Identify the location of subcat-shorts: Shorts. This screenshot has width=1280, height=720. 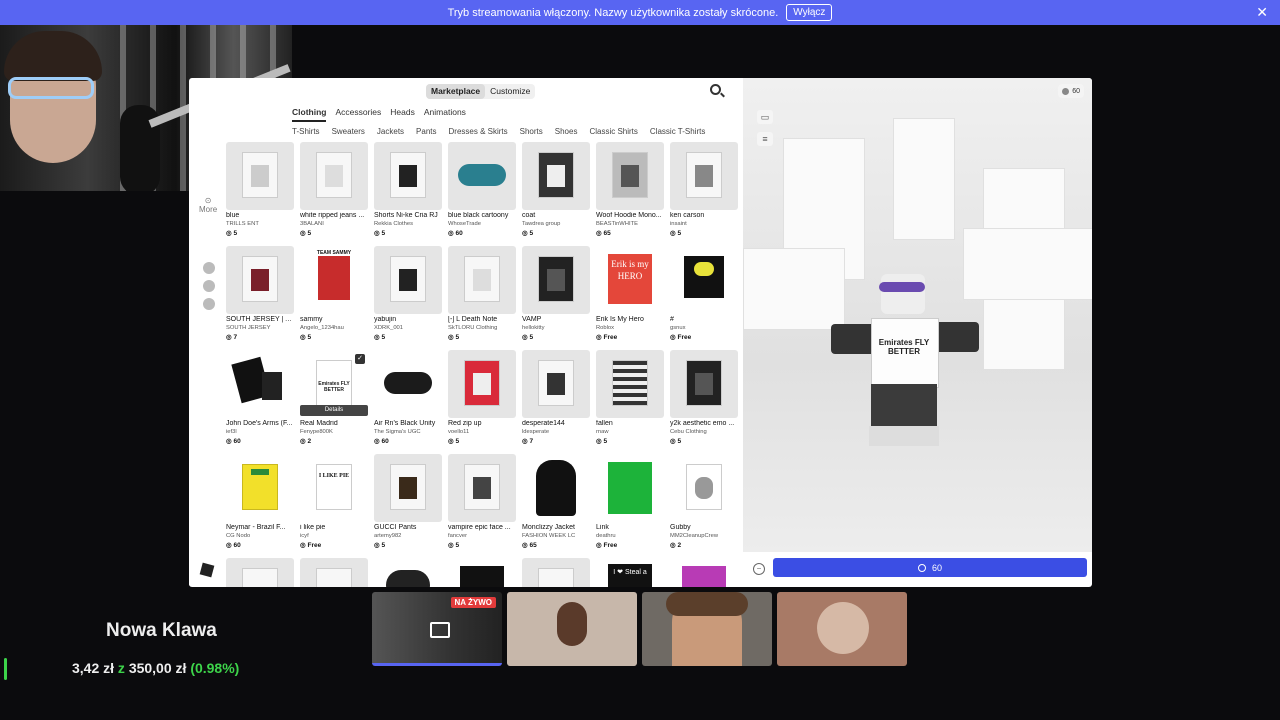
(531, 131).